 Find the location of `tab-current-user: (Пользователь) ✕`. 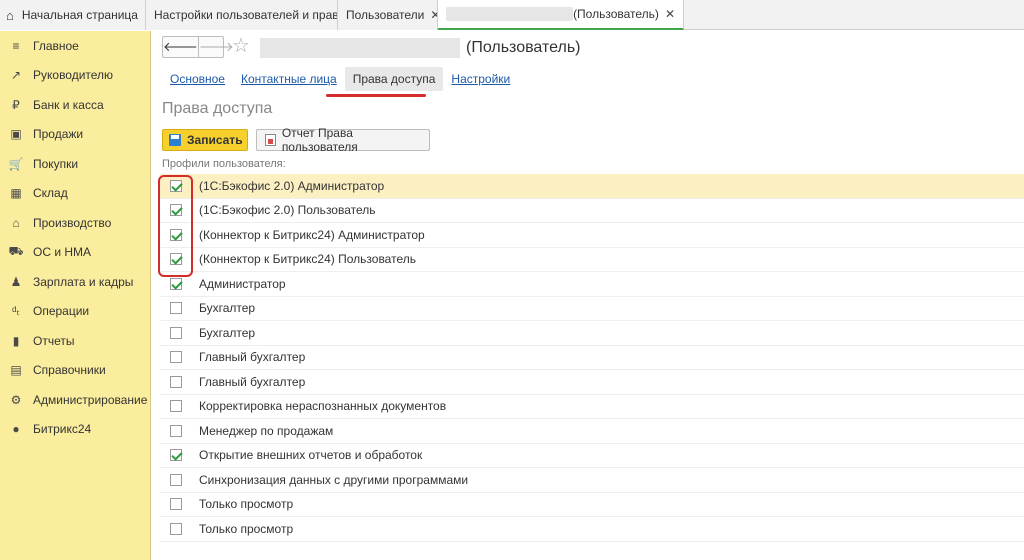

tab-current-user: (Пользователь) ✕ is located at coordinates (561, 15).